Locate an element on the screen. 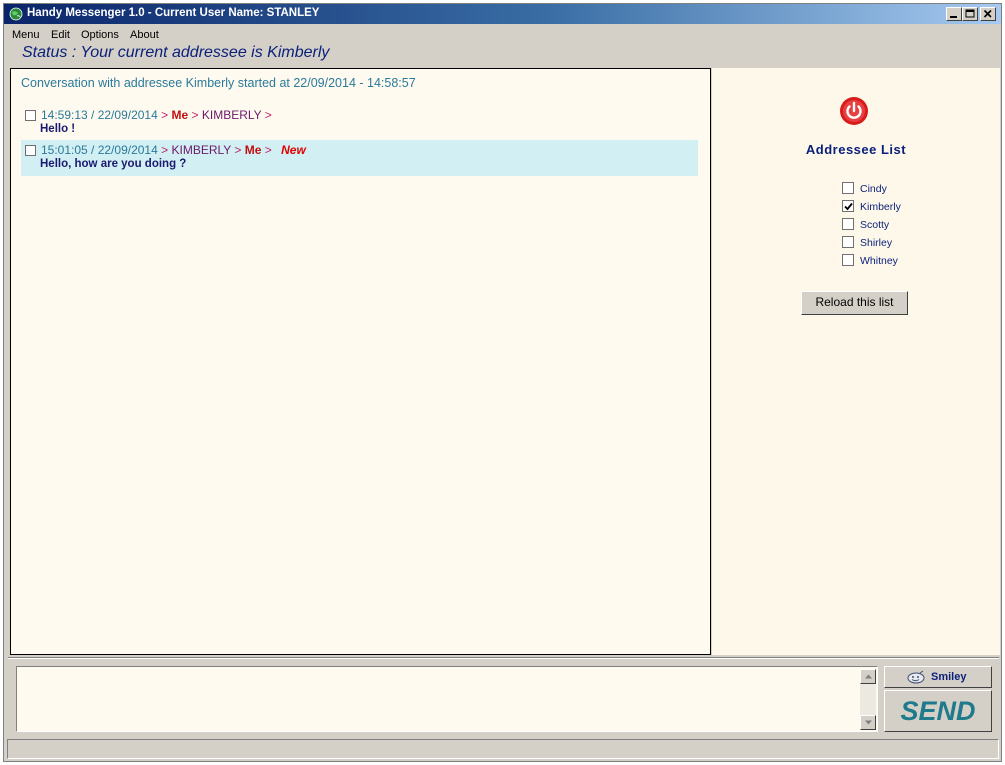  smiley-label: Smiley is located at coordinates (949, 677).